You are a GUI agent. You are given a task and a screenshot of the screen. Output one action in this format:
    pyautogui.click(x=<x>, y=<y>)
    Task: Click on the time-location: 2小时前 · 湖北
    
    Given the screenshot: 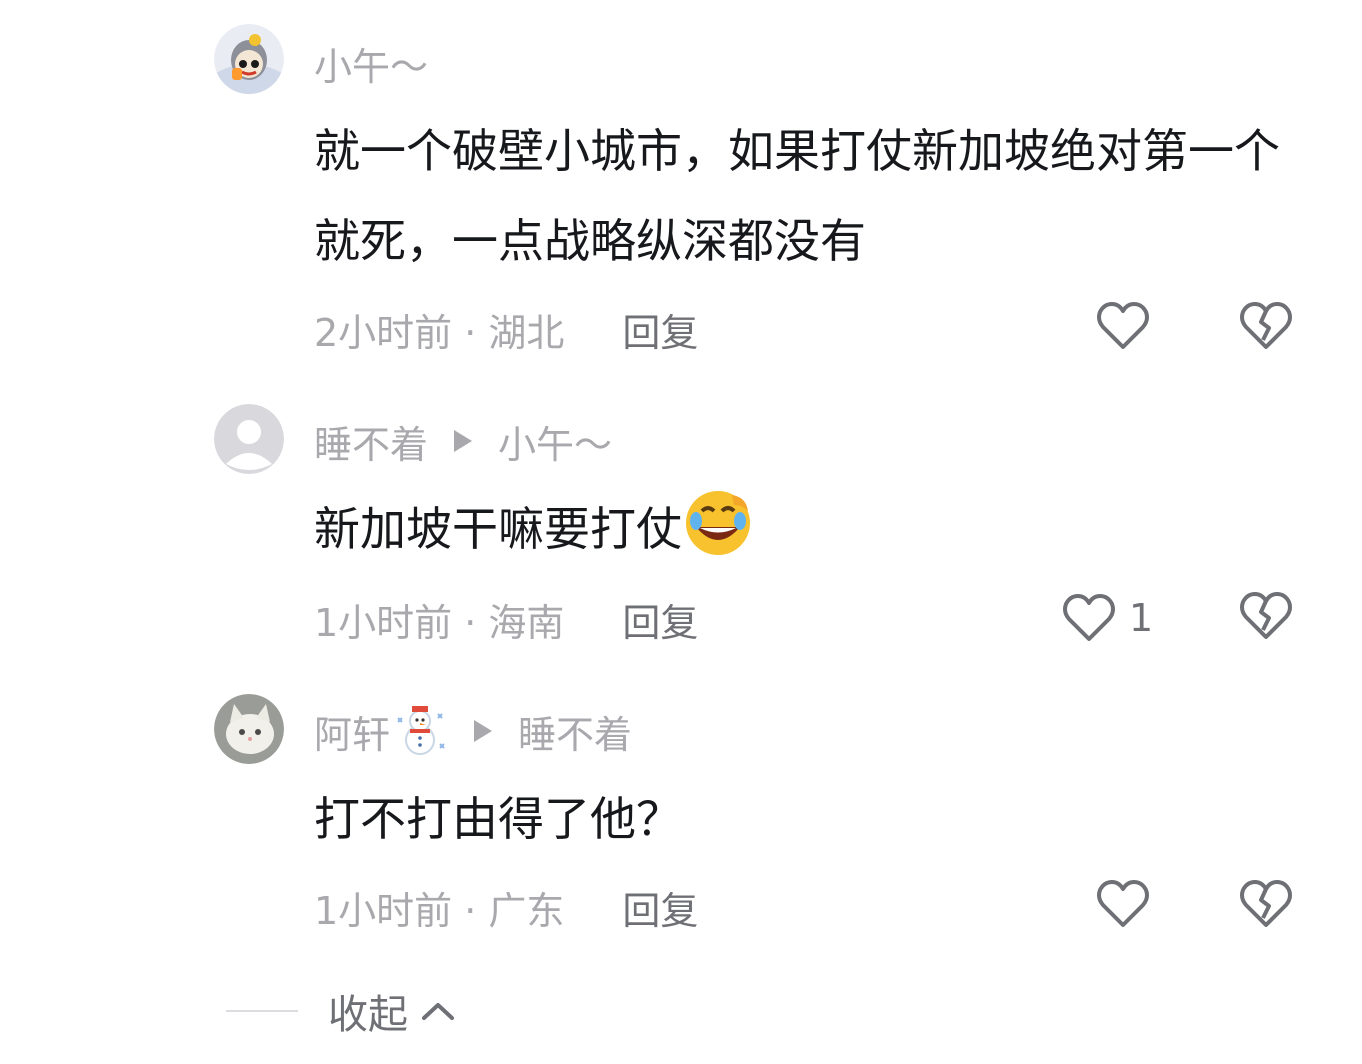 What is the action you would take?
    pyautogui.click(x=439, y=332)
    